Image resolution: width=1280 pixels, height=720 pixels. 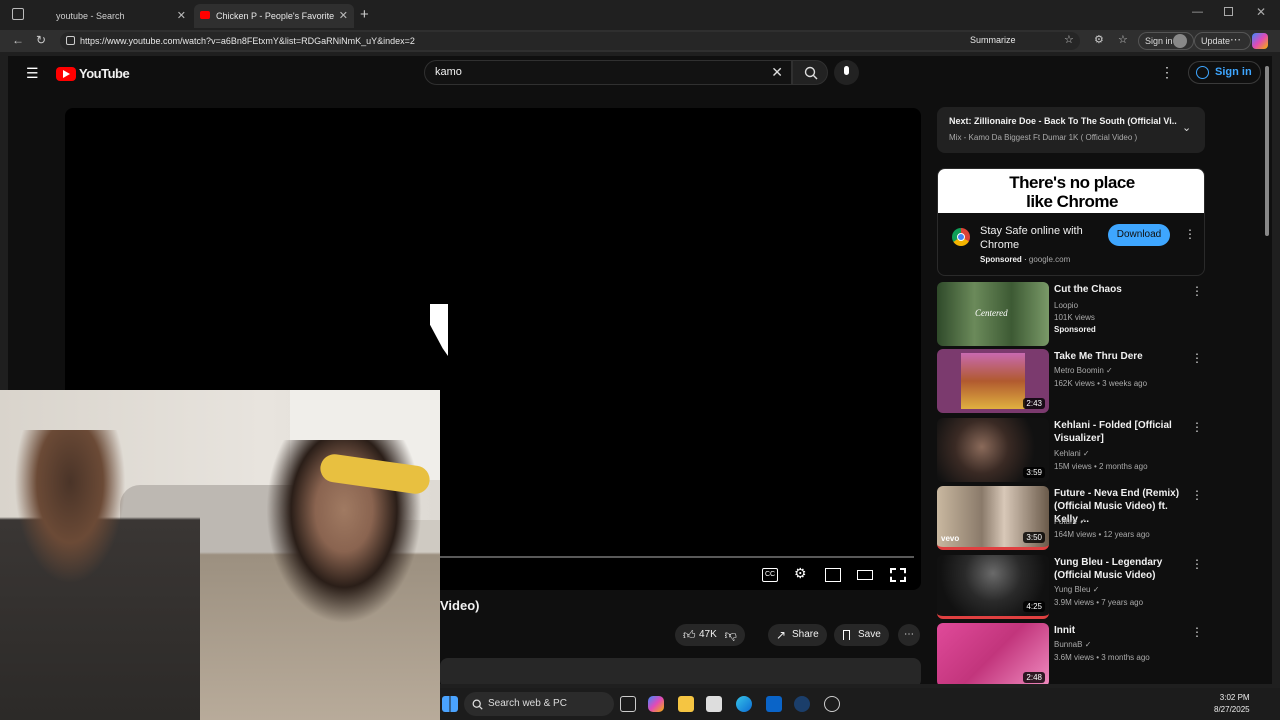 I want to click on fullscreen-icon, so click(x=898, y=575).